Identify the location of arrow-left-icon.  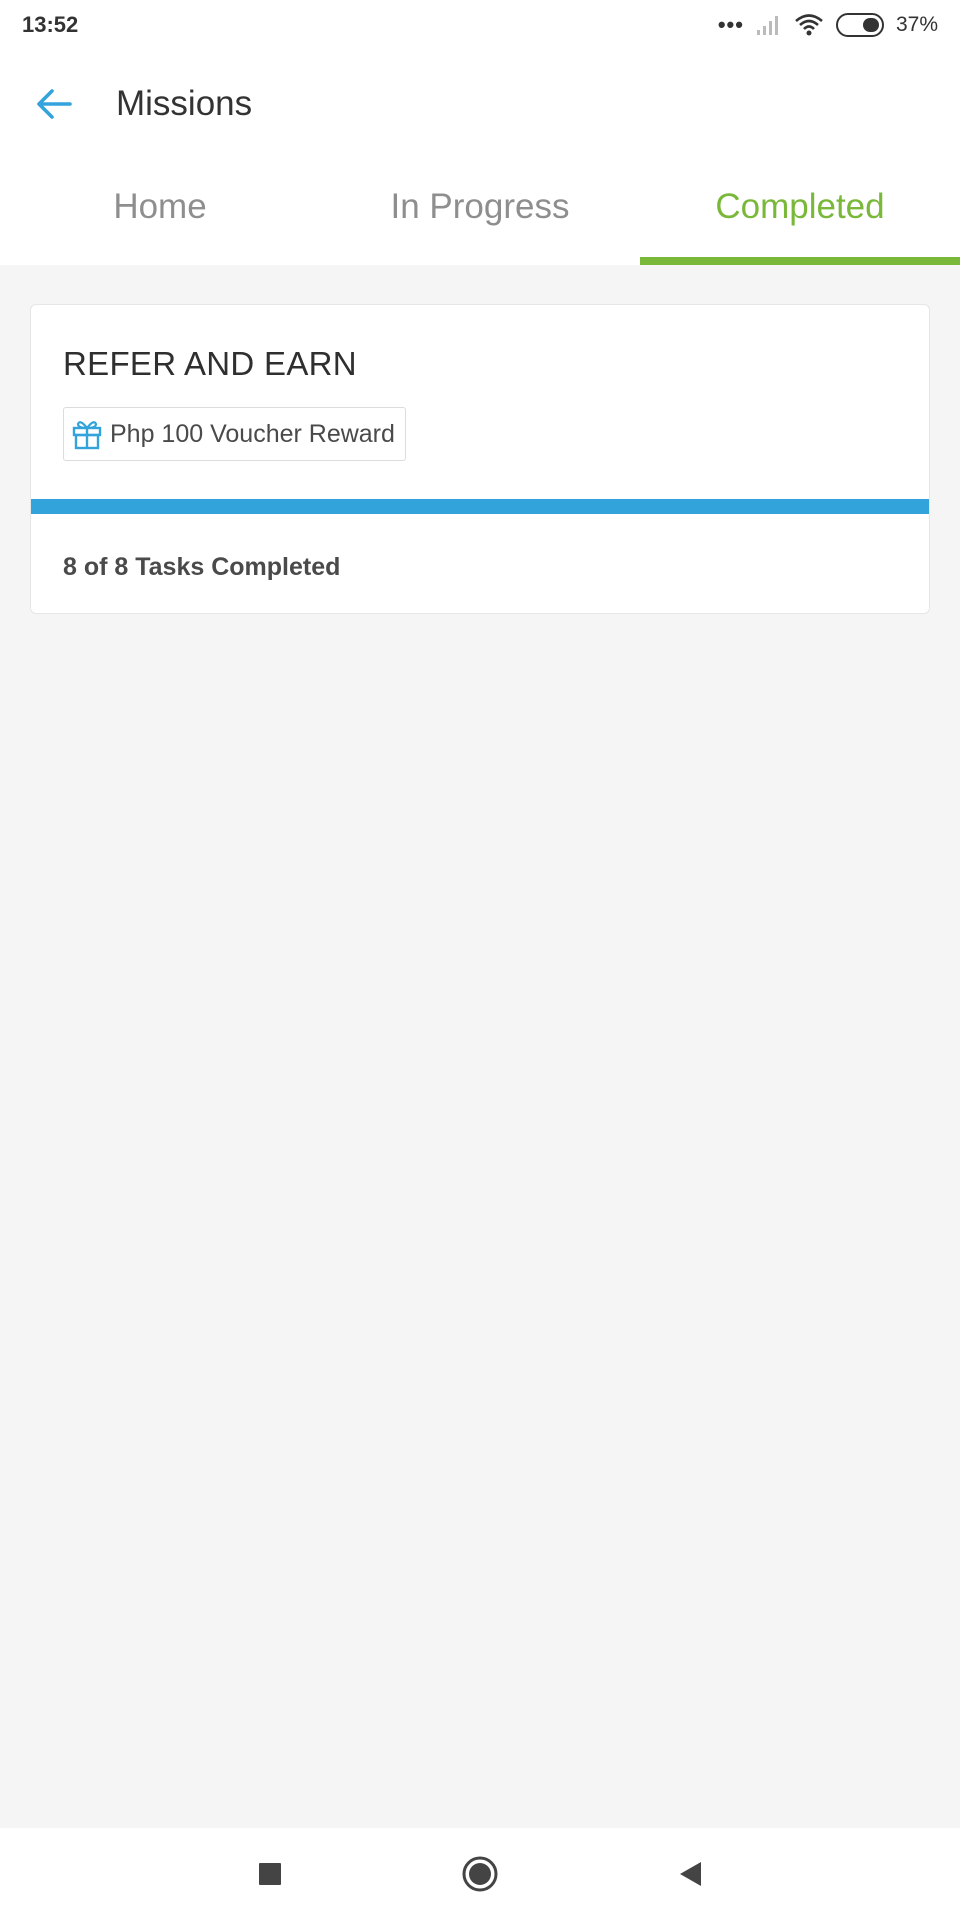
(54, 104).